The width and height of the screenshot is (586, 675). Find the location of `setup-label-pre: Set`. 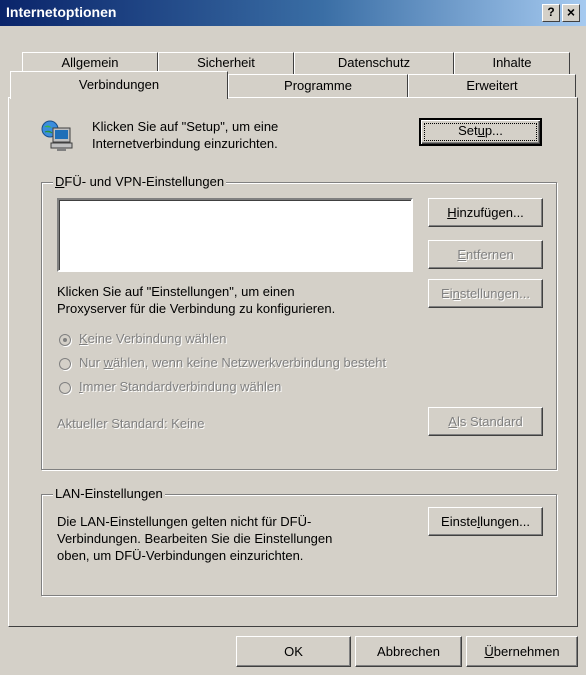

setup-label-pre: Set is located at coordinates (468, 130).